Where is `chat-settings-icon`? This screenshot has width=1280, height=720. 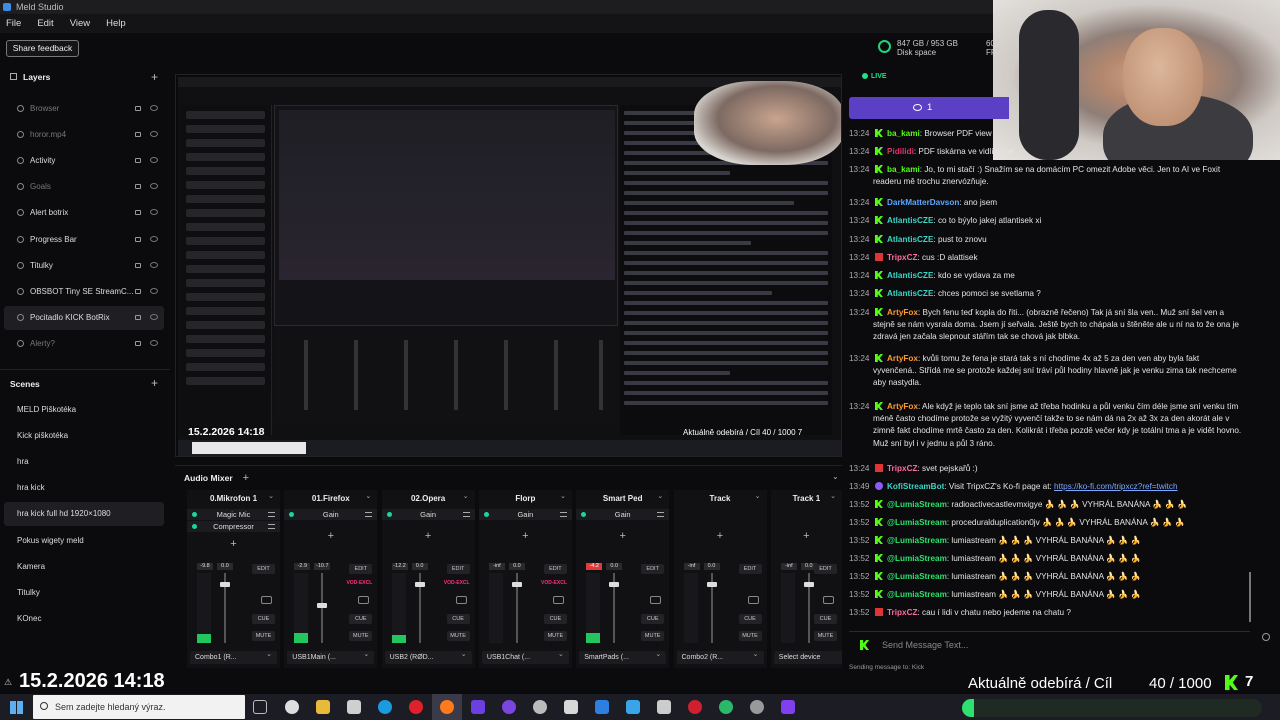
chat-settings-icon is located at coordinates (1266, 637).